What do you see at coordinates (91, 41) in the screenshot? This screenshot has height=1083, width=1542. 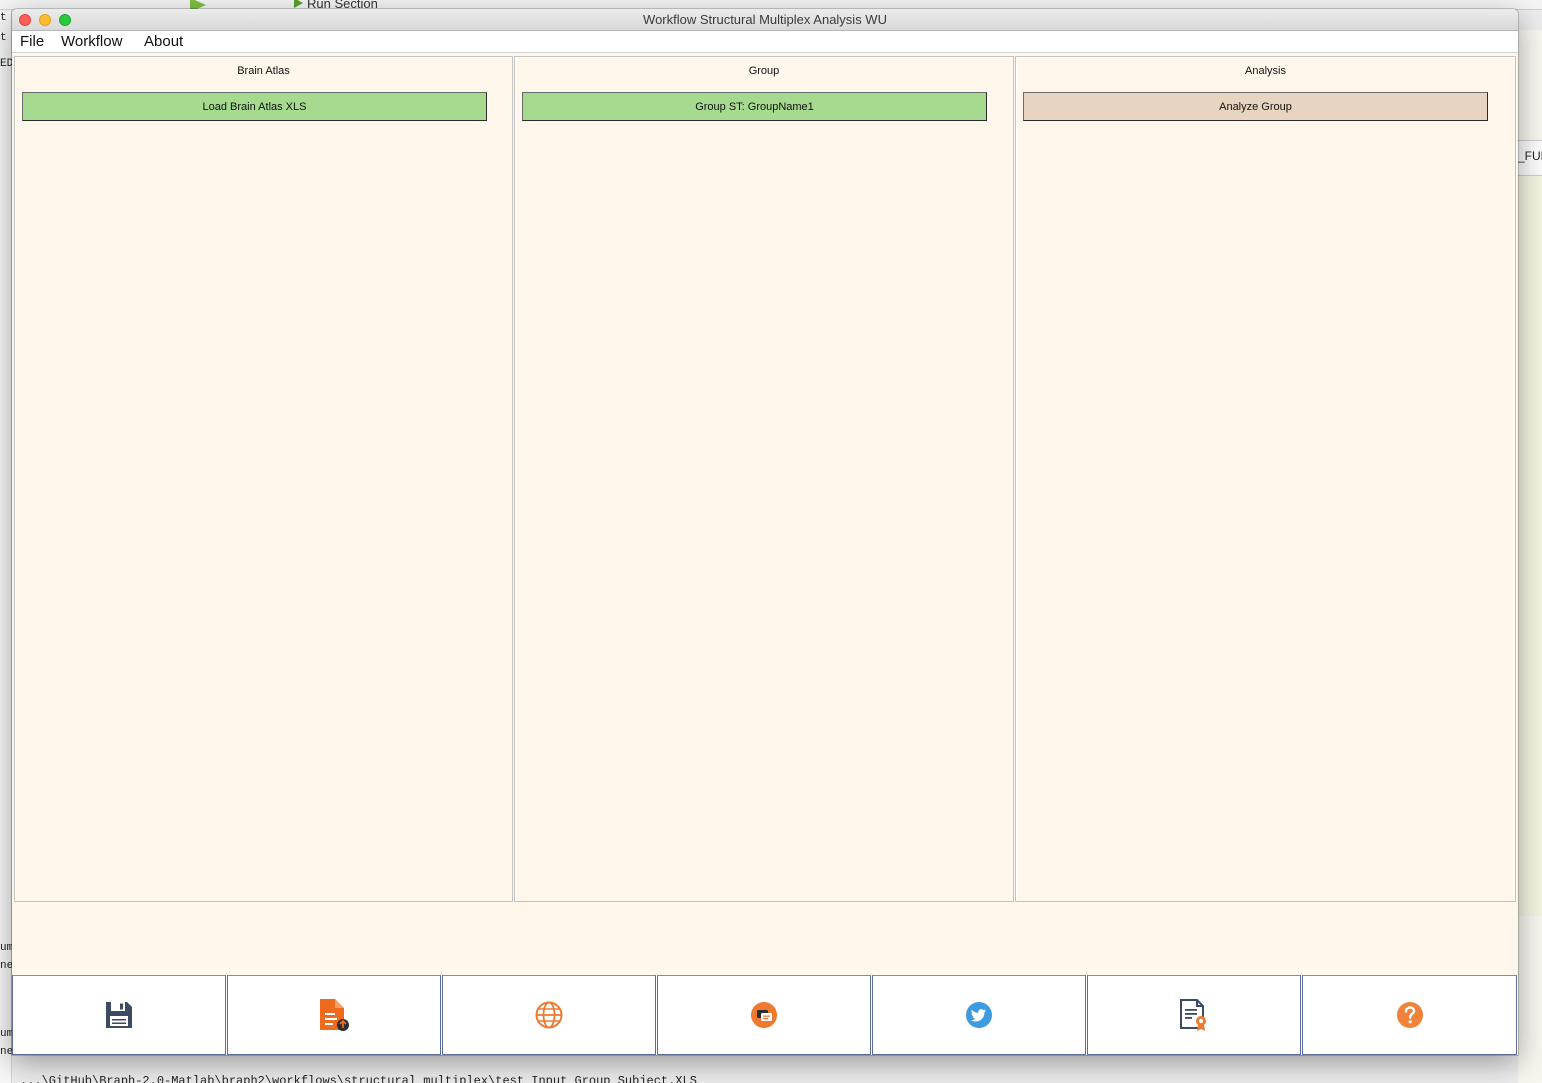 I see `menu-workflow: Workflow` at bounding box center [91, 41].